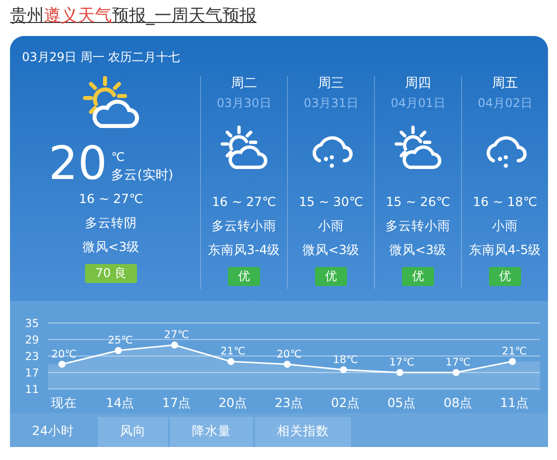 The height and width of the screenshot is (460, 557). Describe the element at coordinates (505, 249) in the screenshot. I see `wind-text: 东南风4-5级` at that location.